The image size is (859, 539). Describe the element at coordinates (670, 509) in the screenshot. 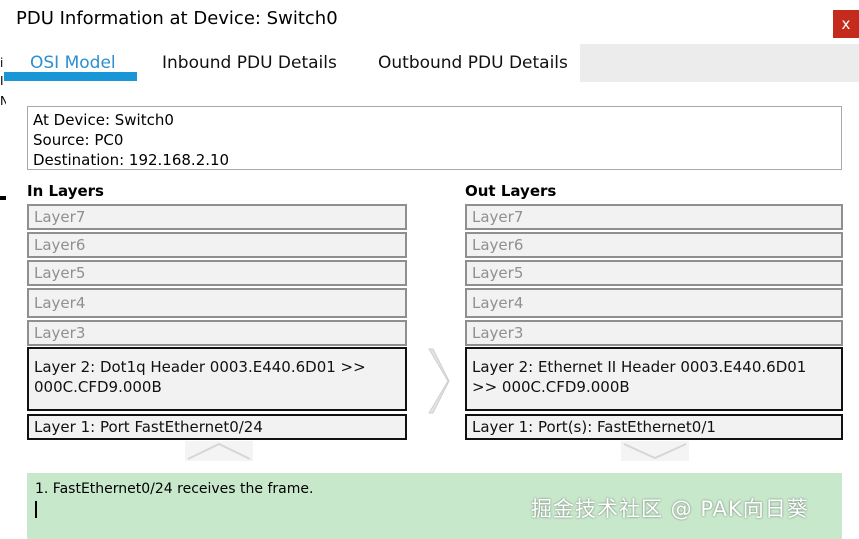

I see `watermark: 掘金技术社区 @ PAK向日葵` at that location.